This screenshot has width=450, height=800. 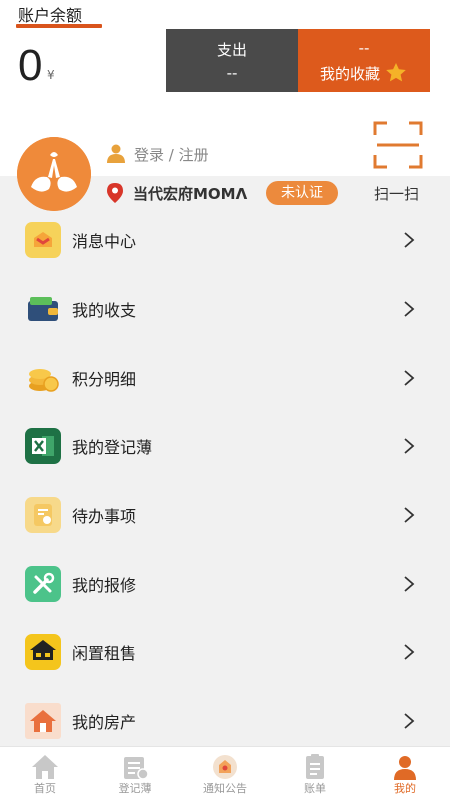 I want to click on hands-heart-icon, so click(x=54, y=174).